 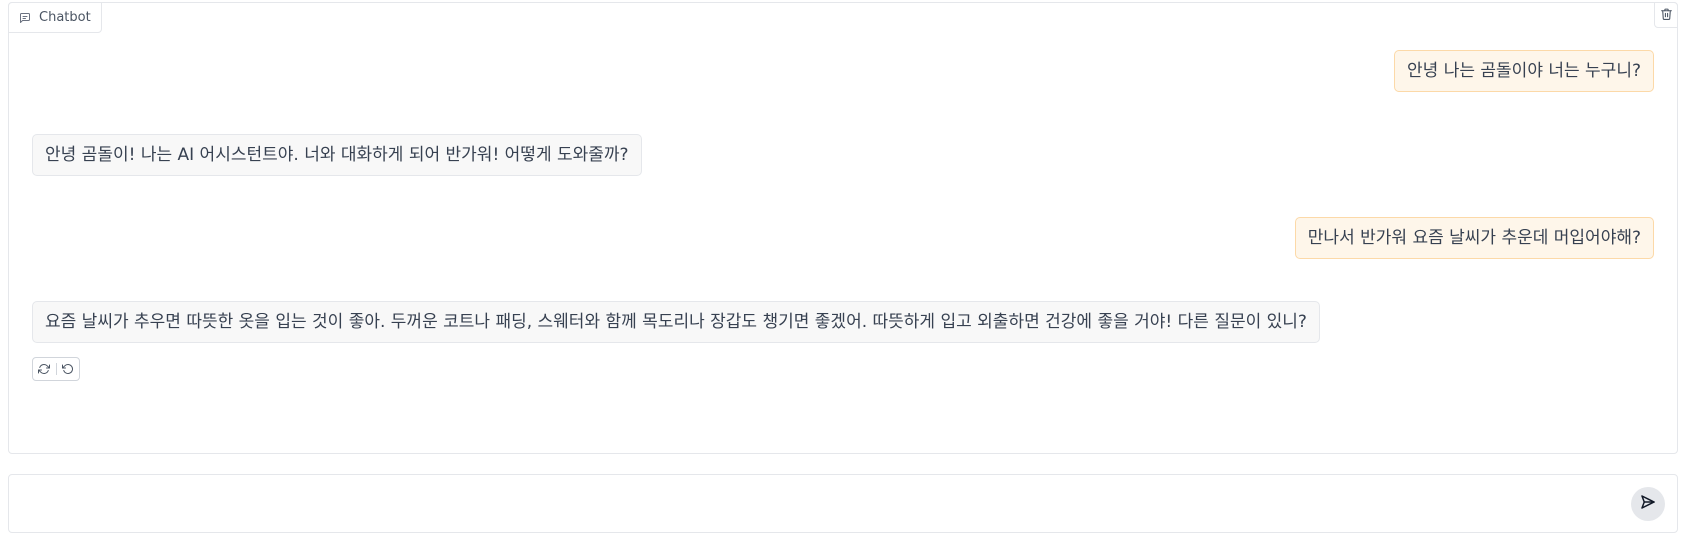 I want to click on send-button, so click(x=1648, y=504).